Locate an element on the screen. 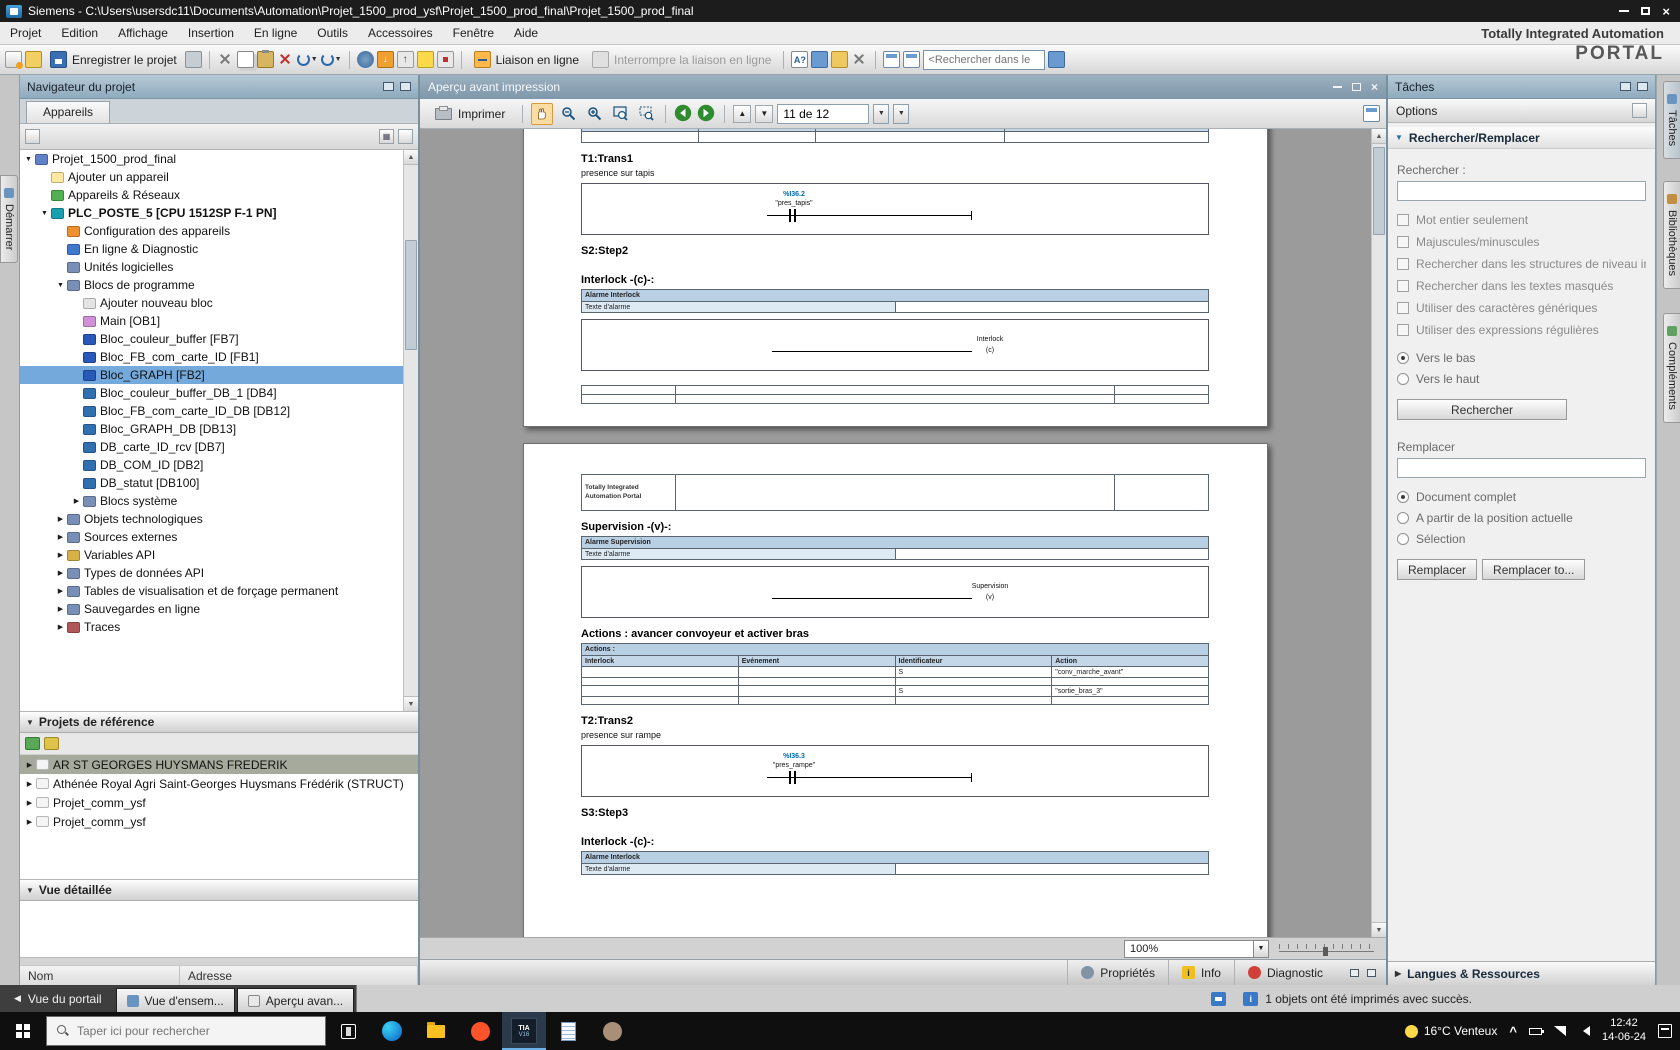 The image size is (1680, 1050). portal-view-button: ◀ Vue du portail is located at coordinates (58, 998).